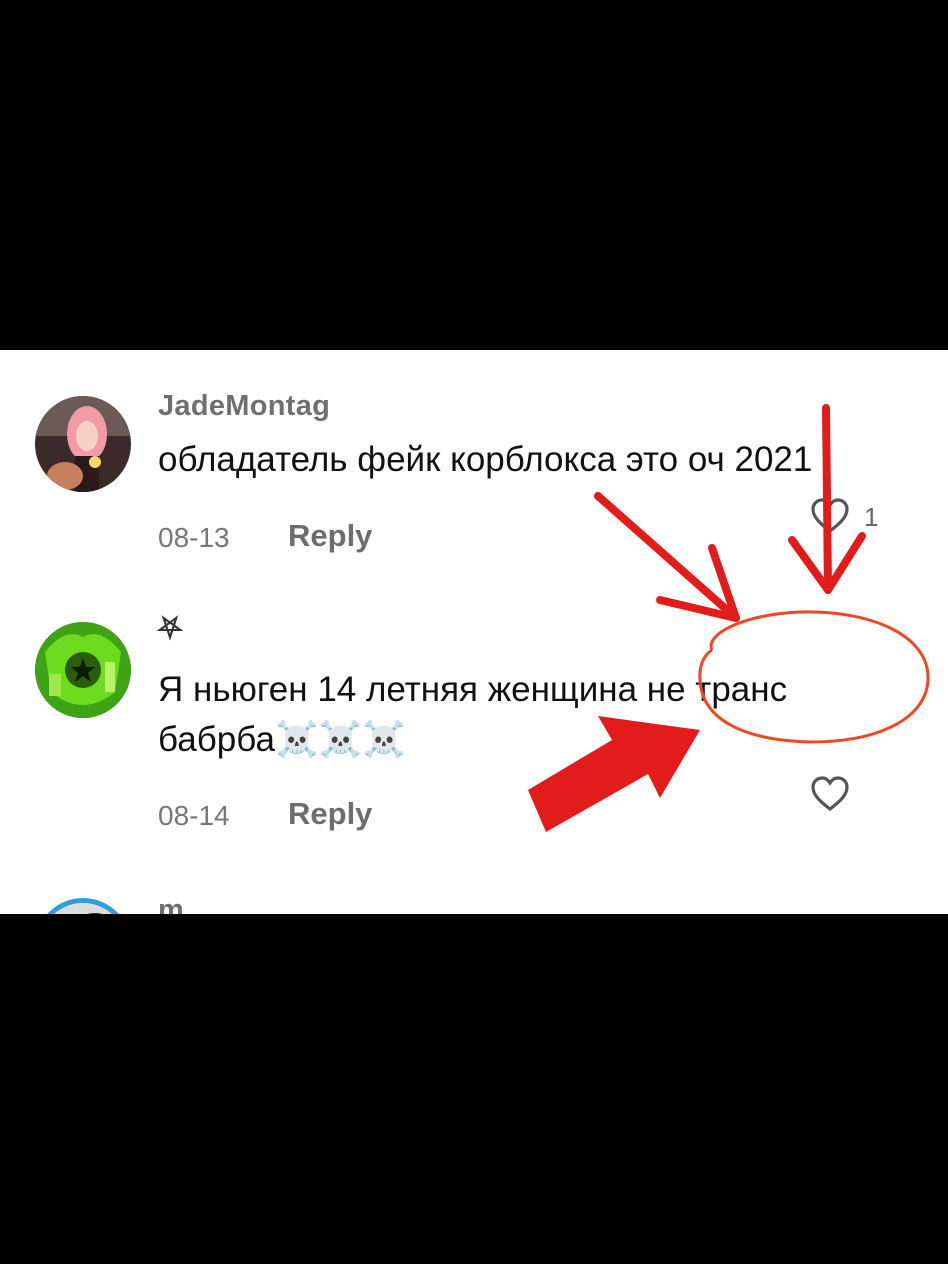 The width and height of the screenshot is (948, 1264). I want to click on comment-text: обладатель фейк корблокса это оч 2021, so click(485, 459).